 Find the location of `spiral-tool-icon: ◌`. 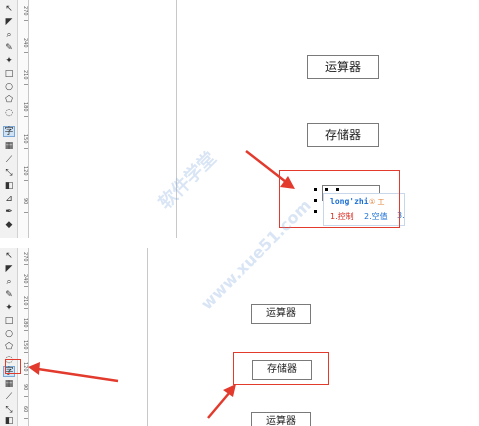

spiral-tool-icon: ◌ is located at coordinates (9, 113).